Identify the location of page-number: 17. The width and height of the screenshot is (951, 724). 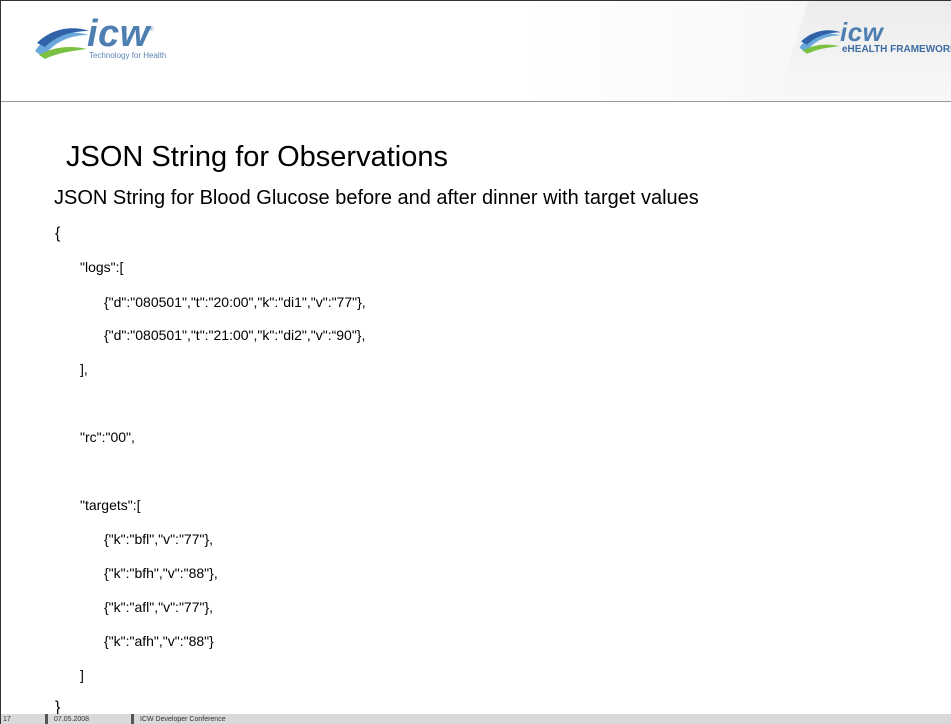
(7, 719).